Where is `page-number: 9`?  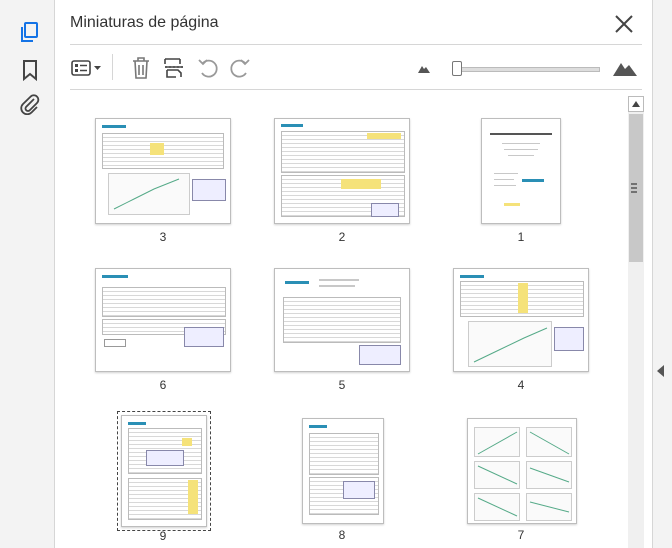 page-number: 9 is located at coordinates (163, 536).